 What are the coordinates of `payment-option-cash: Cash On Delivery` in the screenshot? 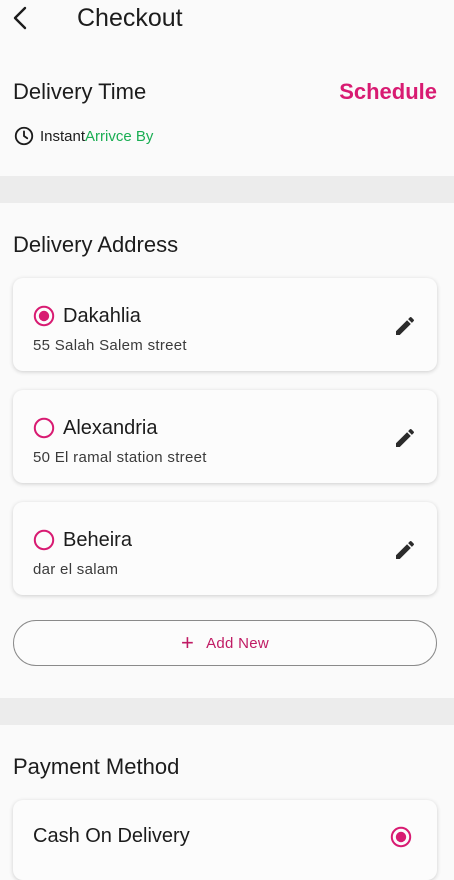 It's located at (225, 840).